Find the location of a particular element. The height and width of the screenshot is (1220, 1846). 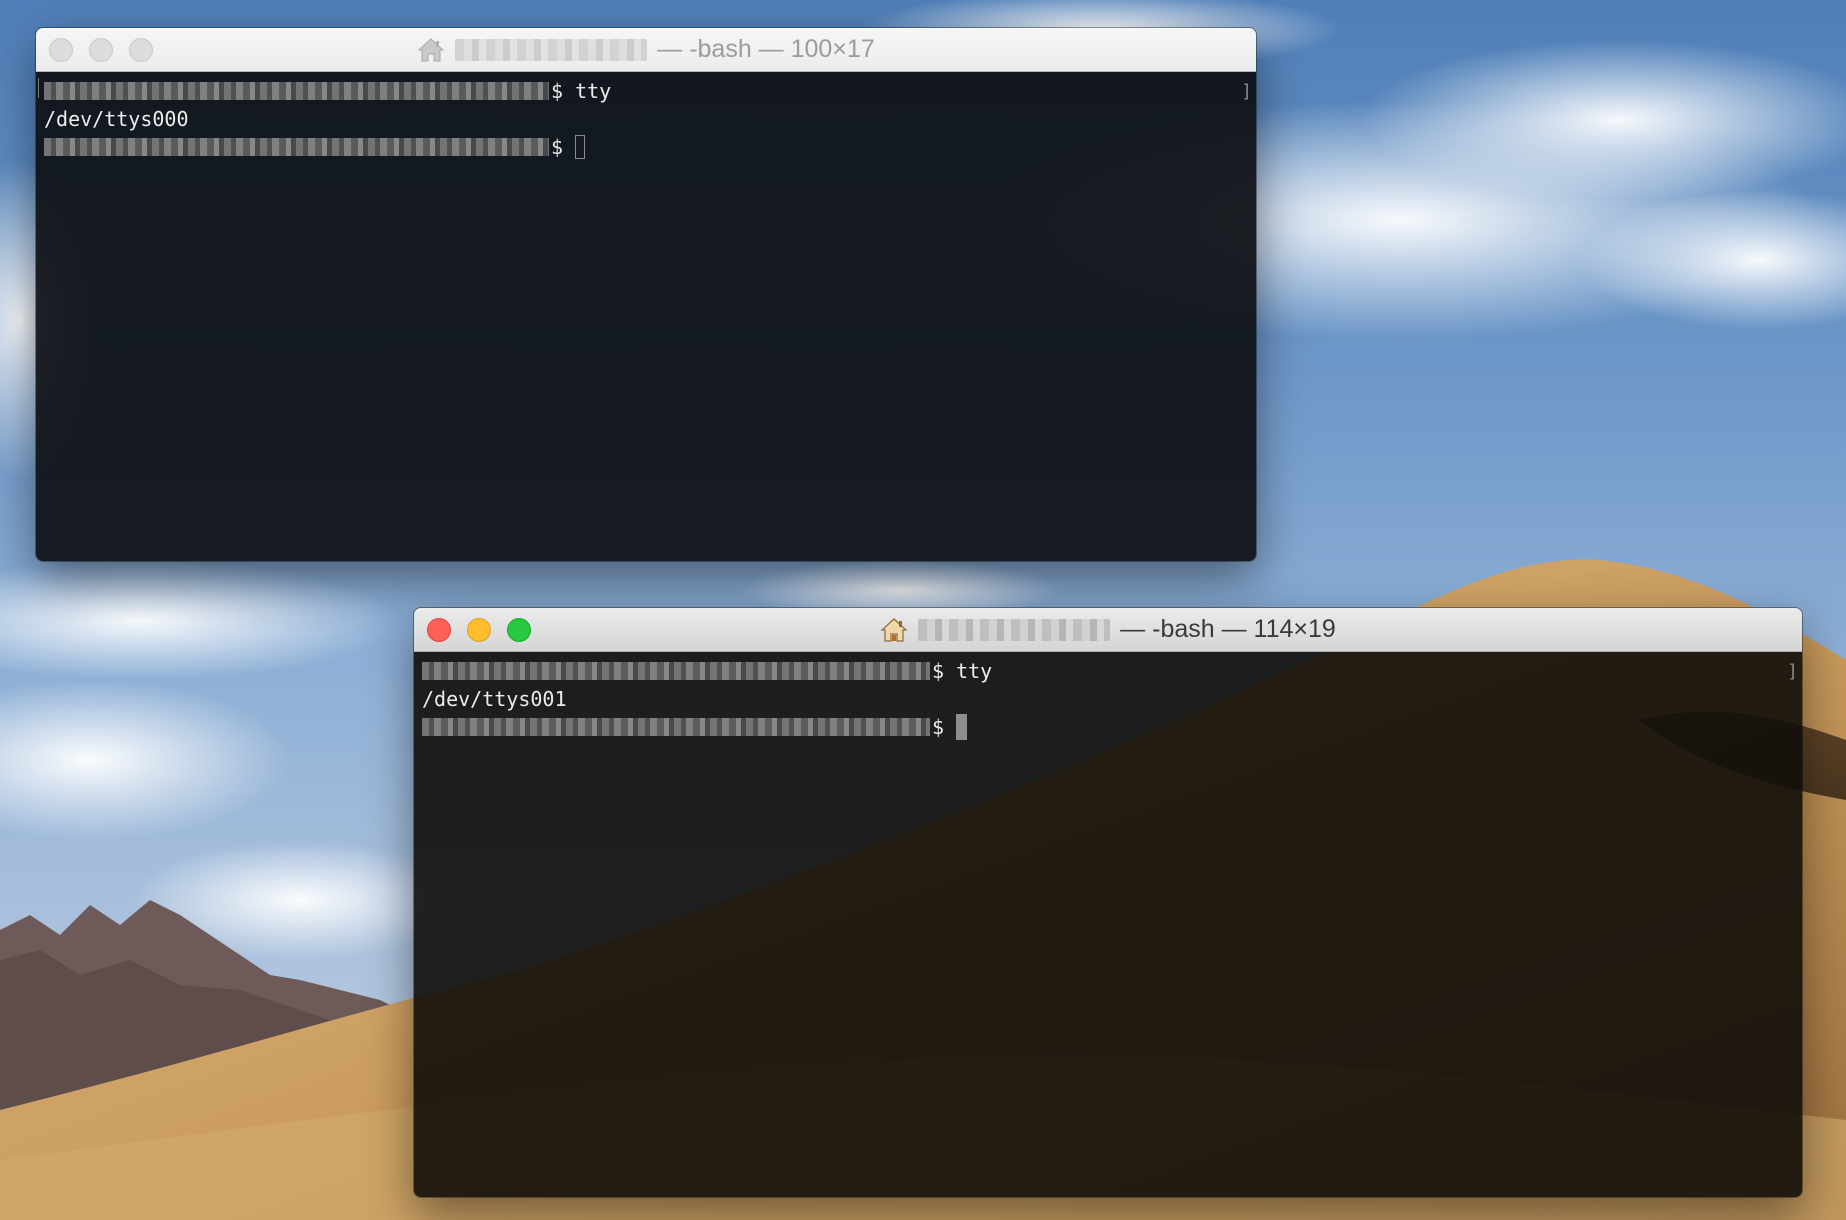

window-title: — -bash — 100×17 is located at coordinates (646, 49).